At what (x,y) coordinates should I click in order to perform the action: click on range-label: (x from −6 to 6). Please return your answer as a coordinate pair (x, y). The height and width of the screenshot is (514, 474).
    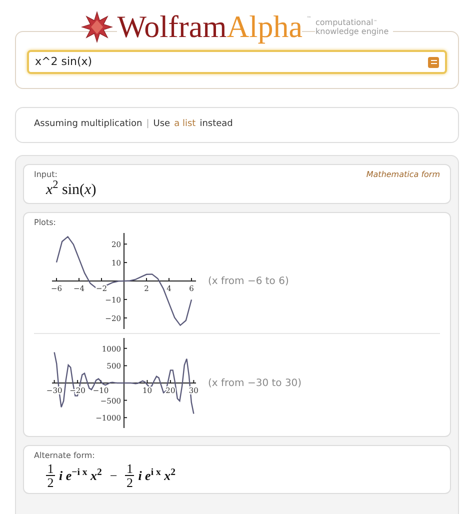
    Looking at the image, I should click on (248, 281).